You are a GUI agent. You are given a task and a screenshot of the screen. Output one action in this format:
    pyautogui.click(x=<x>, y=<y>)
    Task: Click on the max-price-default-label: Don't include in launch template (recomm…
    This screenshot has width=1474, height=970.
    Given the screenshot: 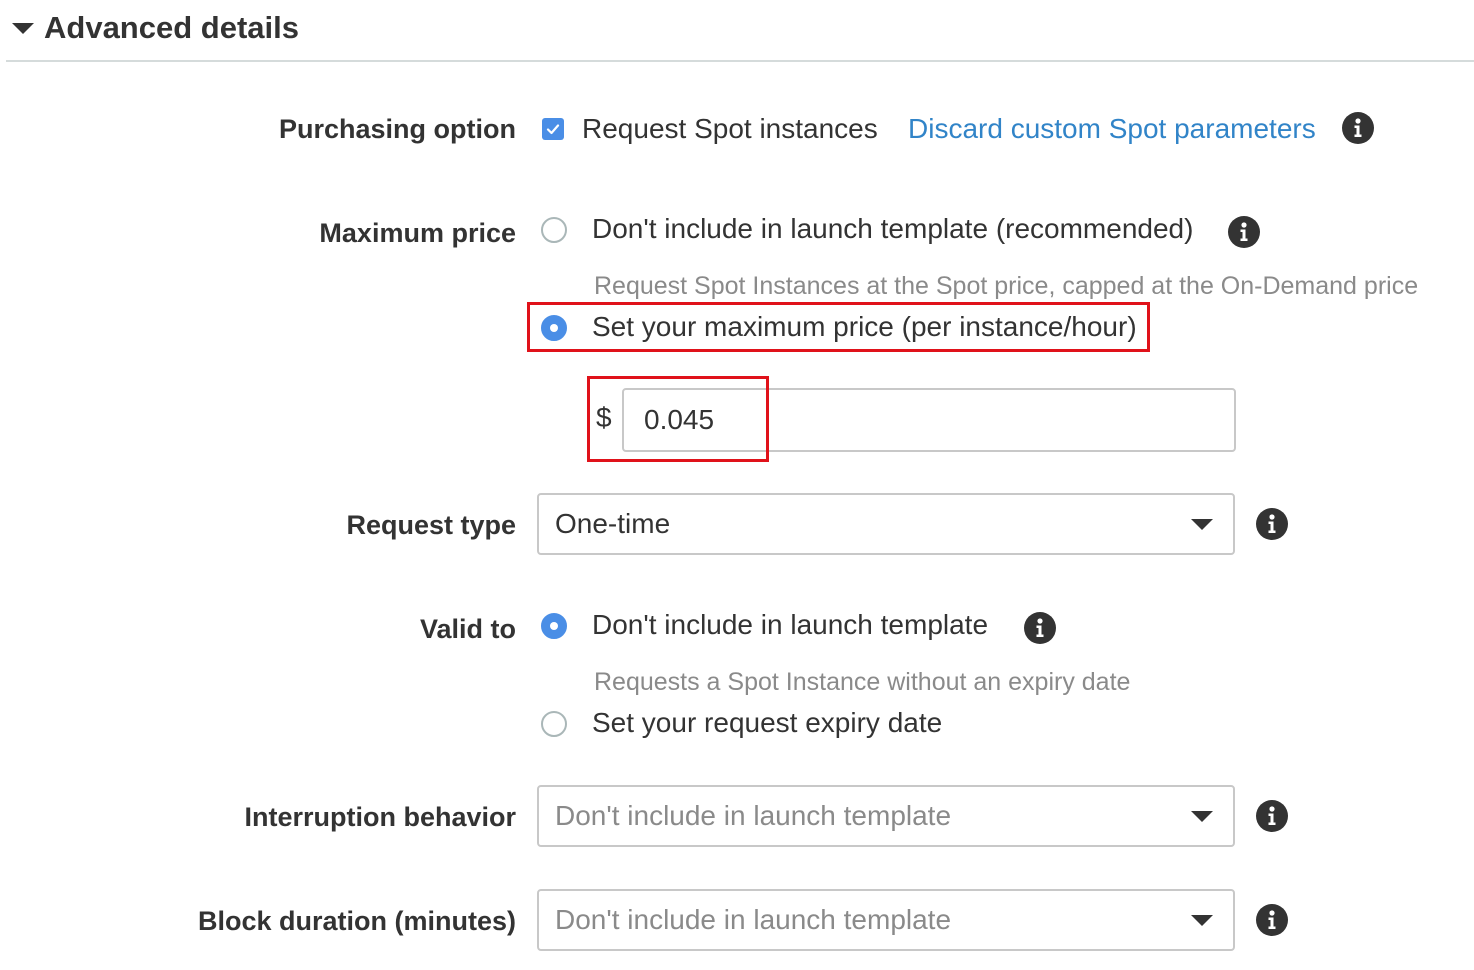 What is the action you would take?
    pyautogui.click(x=892, y=229)
    